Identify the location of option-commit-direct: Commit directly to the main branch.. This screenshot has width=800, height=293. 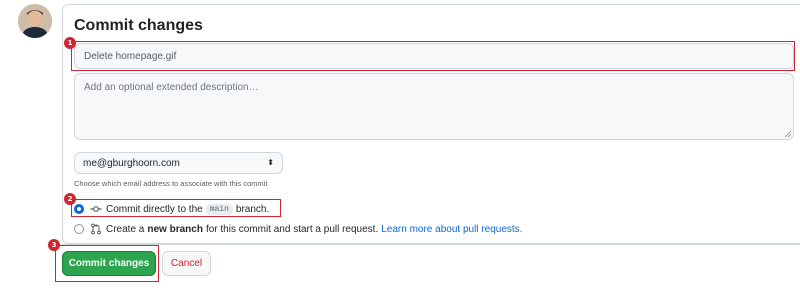
(171, 209).